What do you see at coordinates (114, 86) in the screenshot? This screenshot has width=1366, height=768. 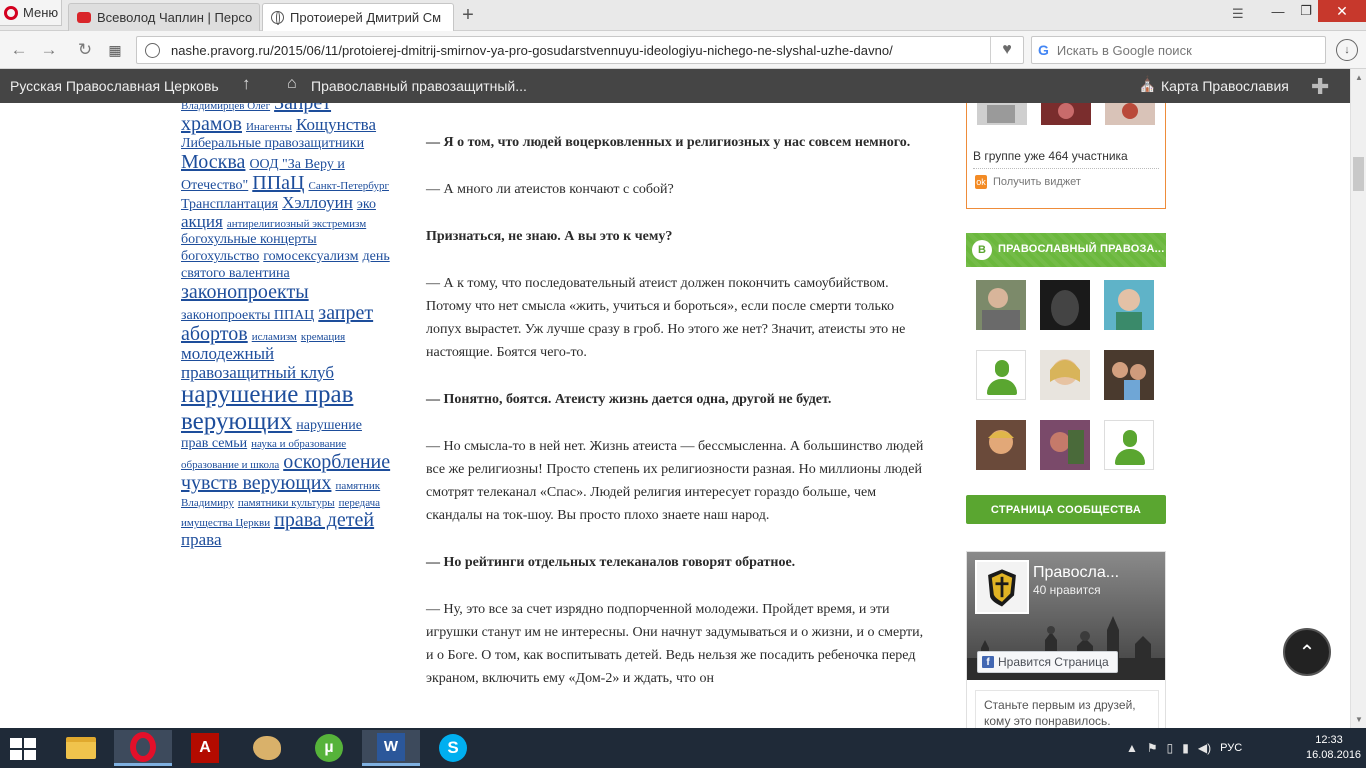 I see `site-link-russian-orthodox-church: Русская Православная Церковь` at bounding box center [114, 86].